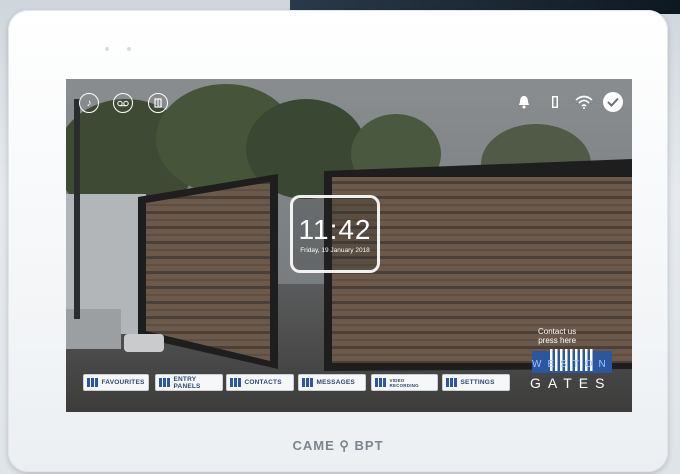  I want to click on contacts-button: CONTACTS, so click(260, 382).